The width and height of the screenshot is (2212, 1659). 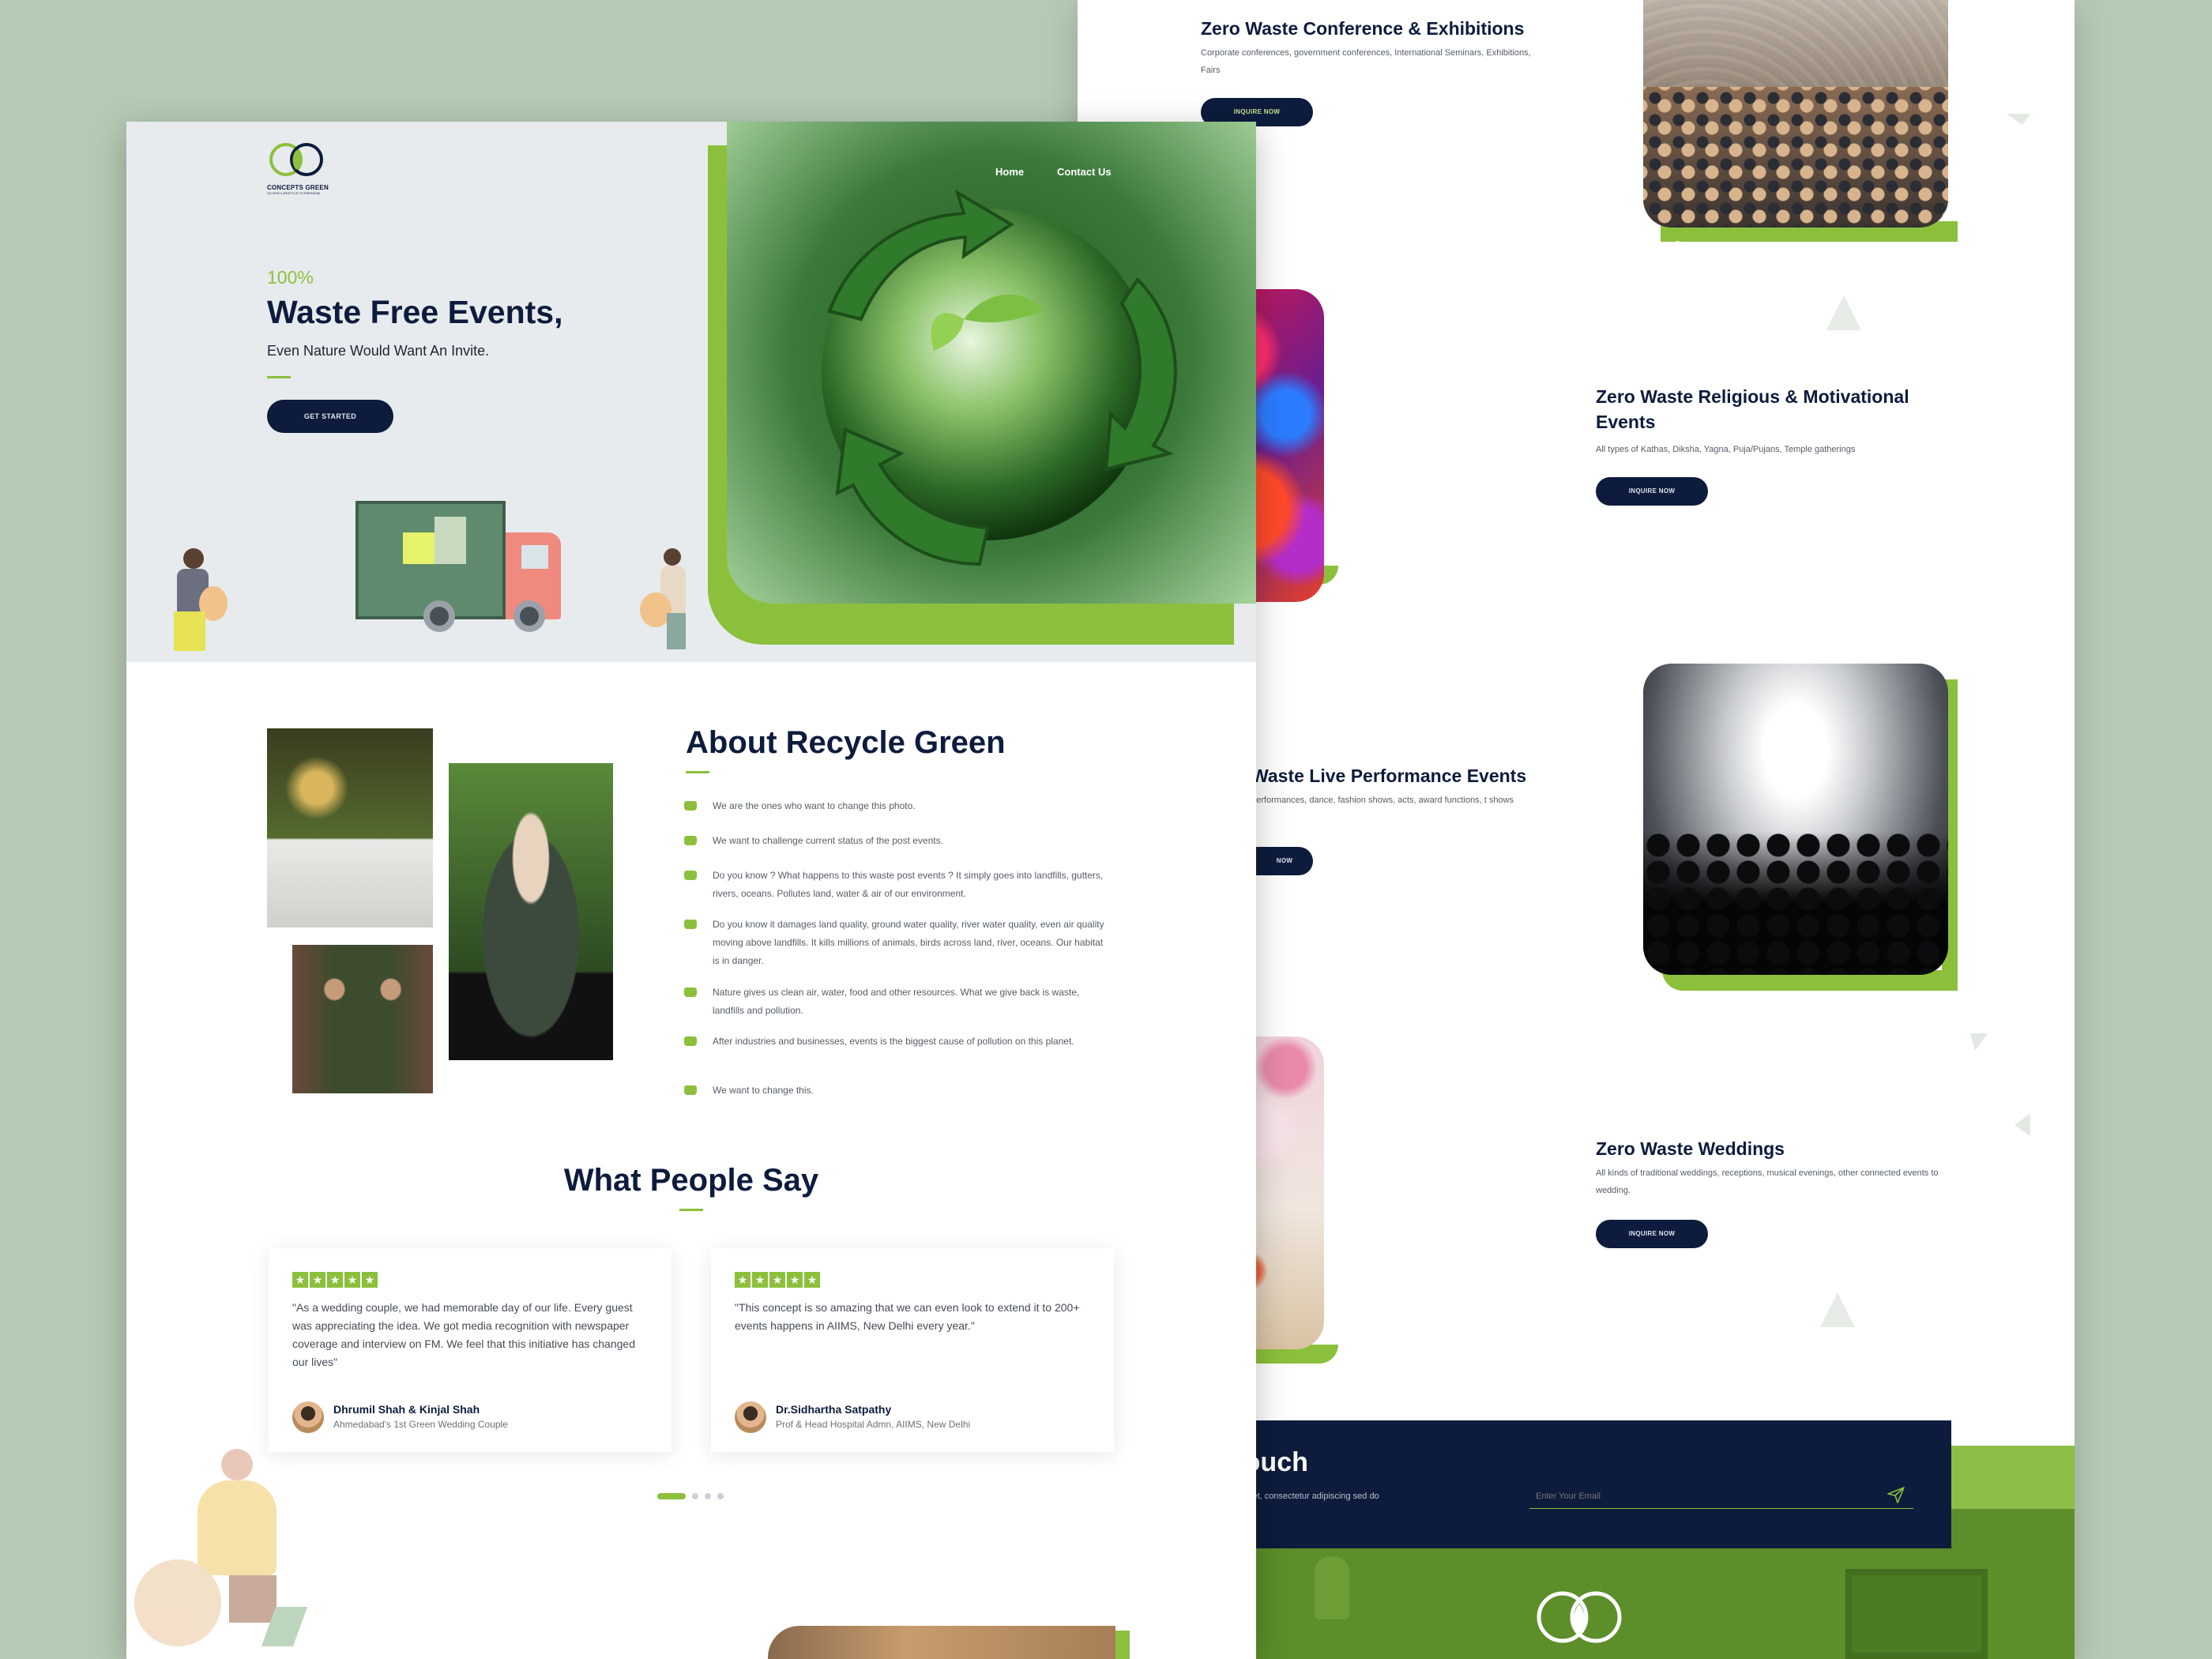 What do you see at coordinates (1917, 1614) in the screenshot?
I see `footer-truck-illustration` at bounding box center [1917, 1614].